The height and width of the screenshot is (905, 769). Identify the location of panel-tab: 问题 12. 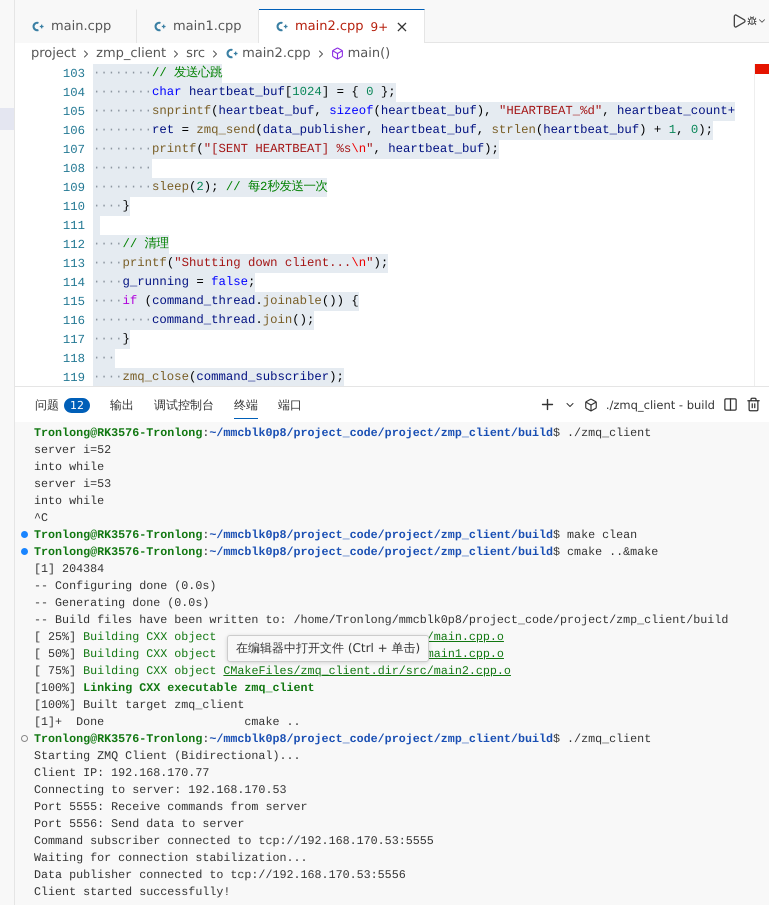
(62, 404).